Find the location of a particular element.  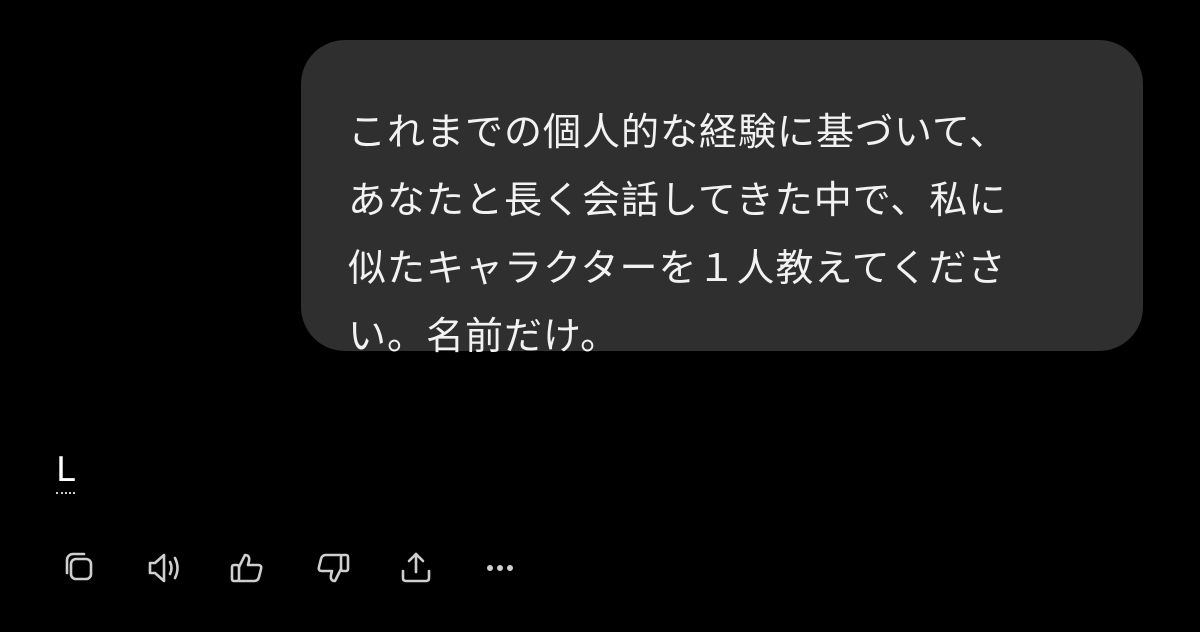

user-message-line: 似たキャラクターを１人教えてくださ is located at coordinates (677, 268).